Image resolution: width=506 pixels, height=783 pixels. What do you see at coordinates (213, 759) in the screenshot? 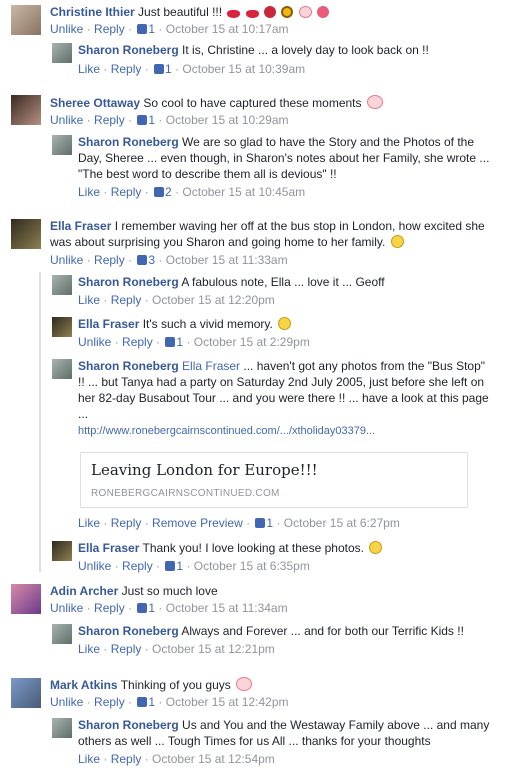
I see `timestamp: October 15 at 12:54pm` at bounding box center [213, 759].